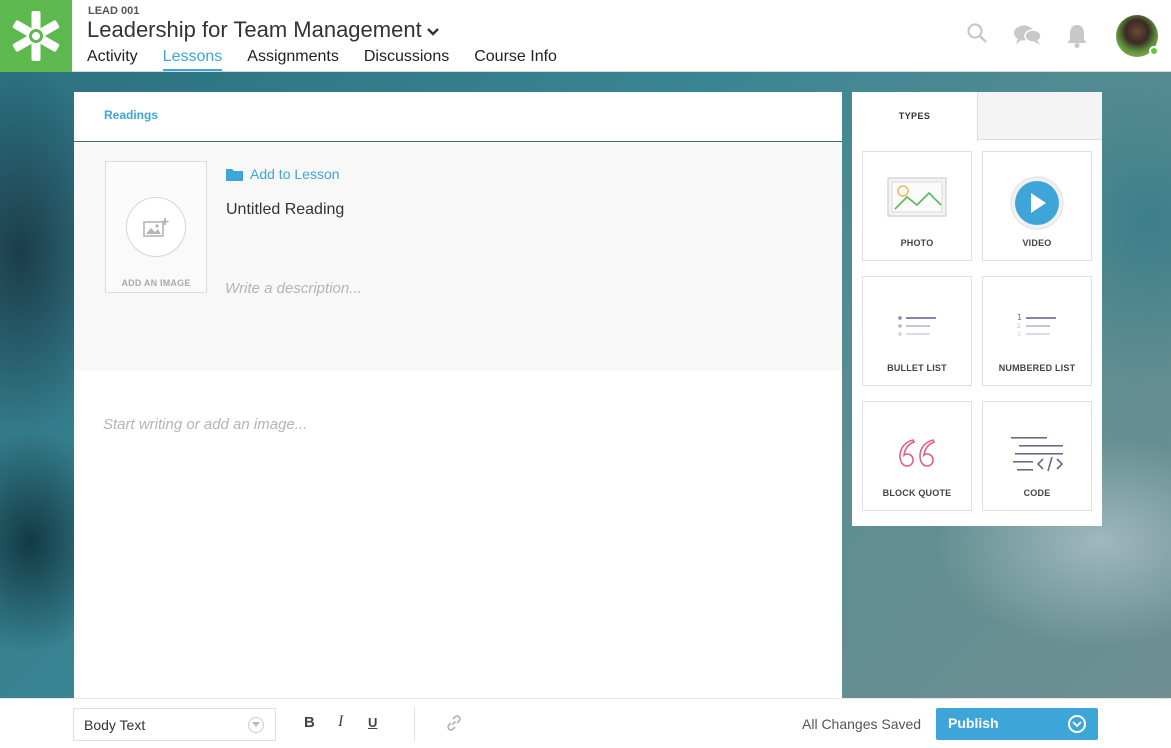 Image resolution: width=1171 pixels, height=748 pixels. Describe the element at coordinates (115, 725) in the screenshot. I see `text-style-value: Body Text` at that location.